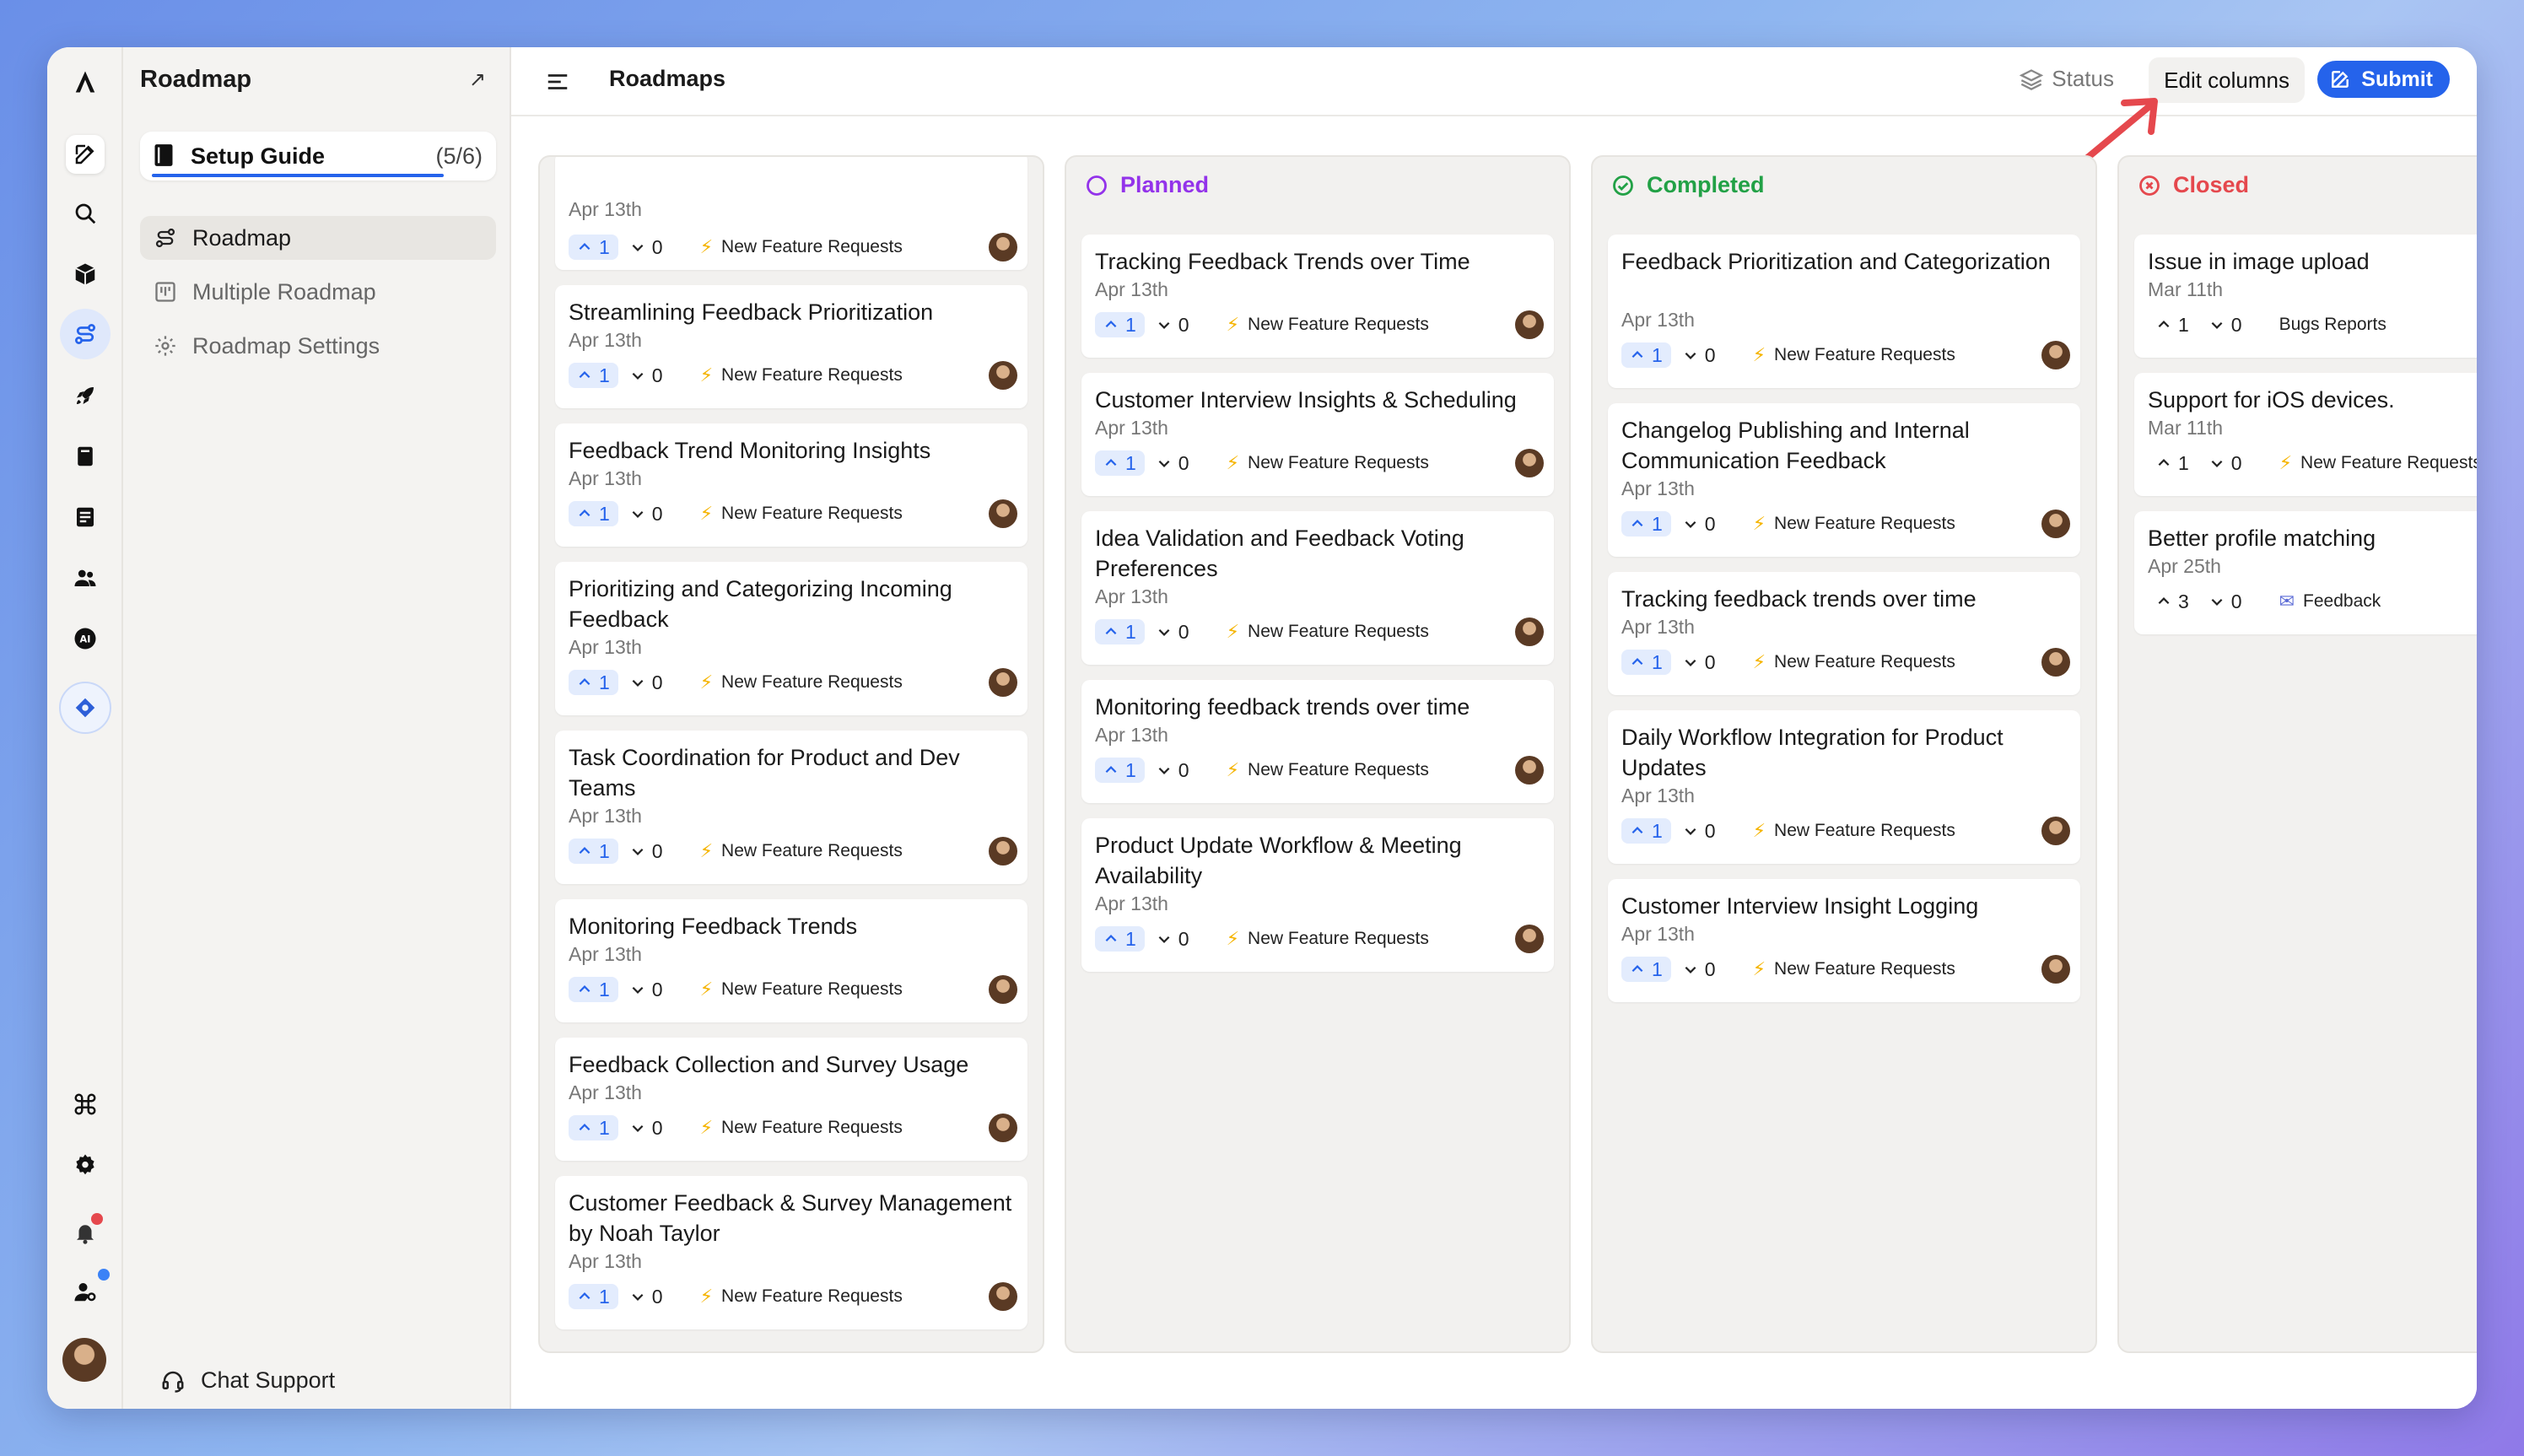 This screenshot has height=1456, width=2524. I want to click on notification-icon, so click(86, 1233).